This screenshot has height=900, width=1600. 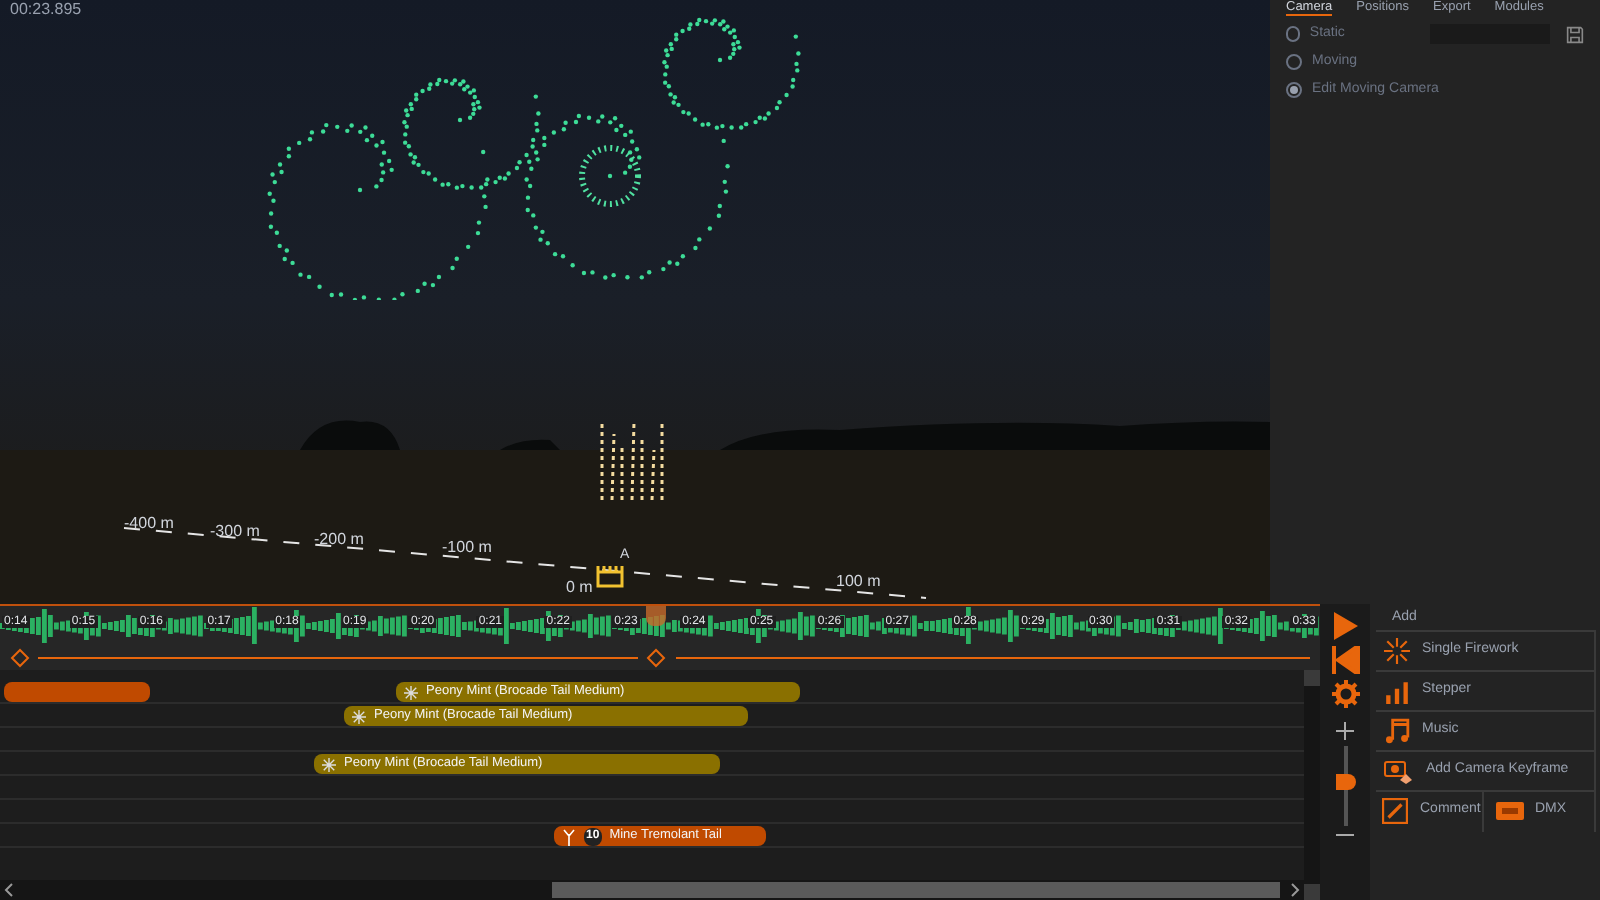 What do you see at coordinates (656, 616) in the screenshot?
I see `playhead-marker` at bounding box center [656, 616].